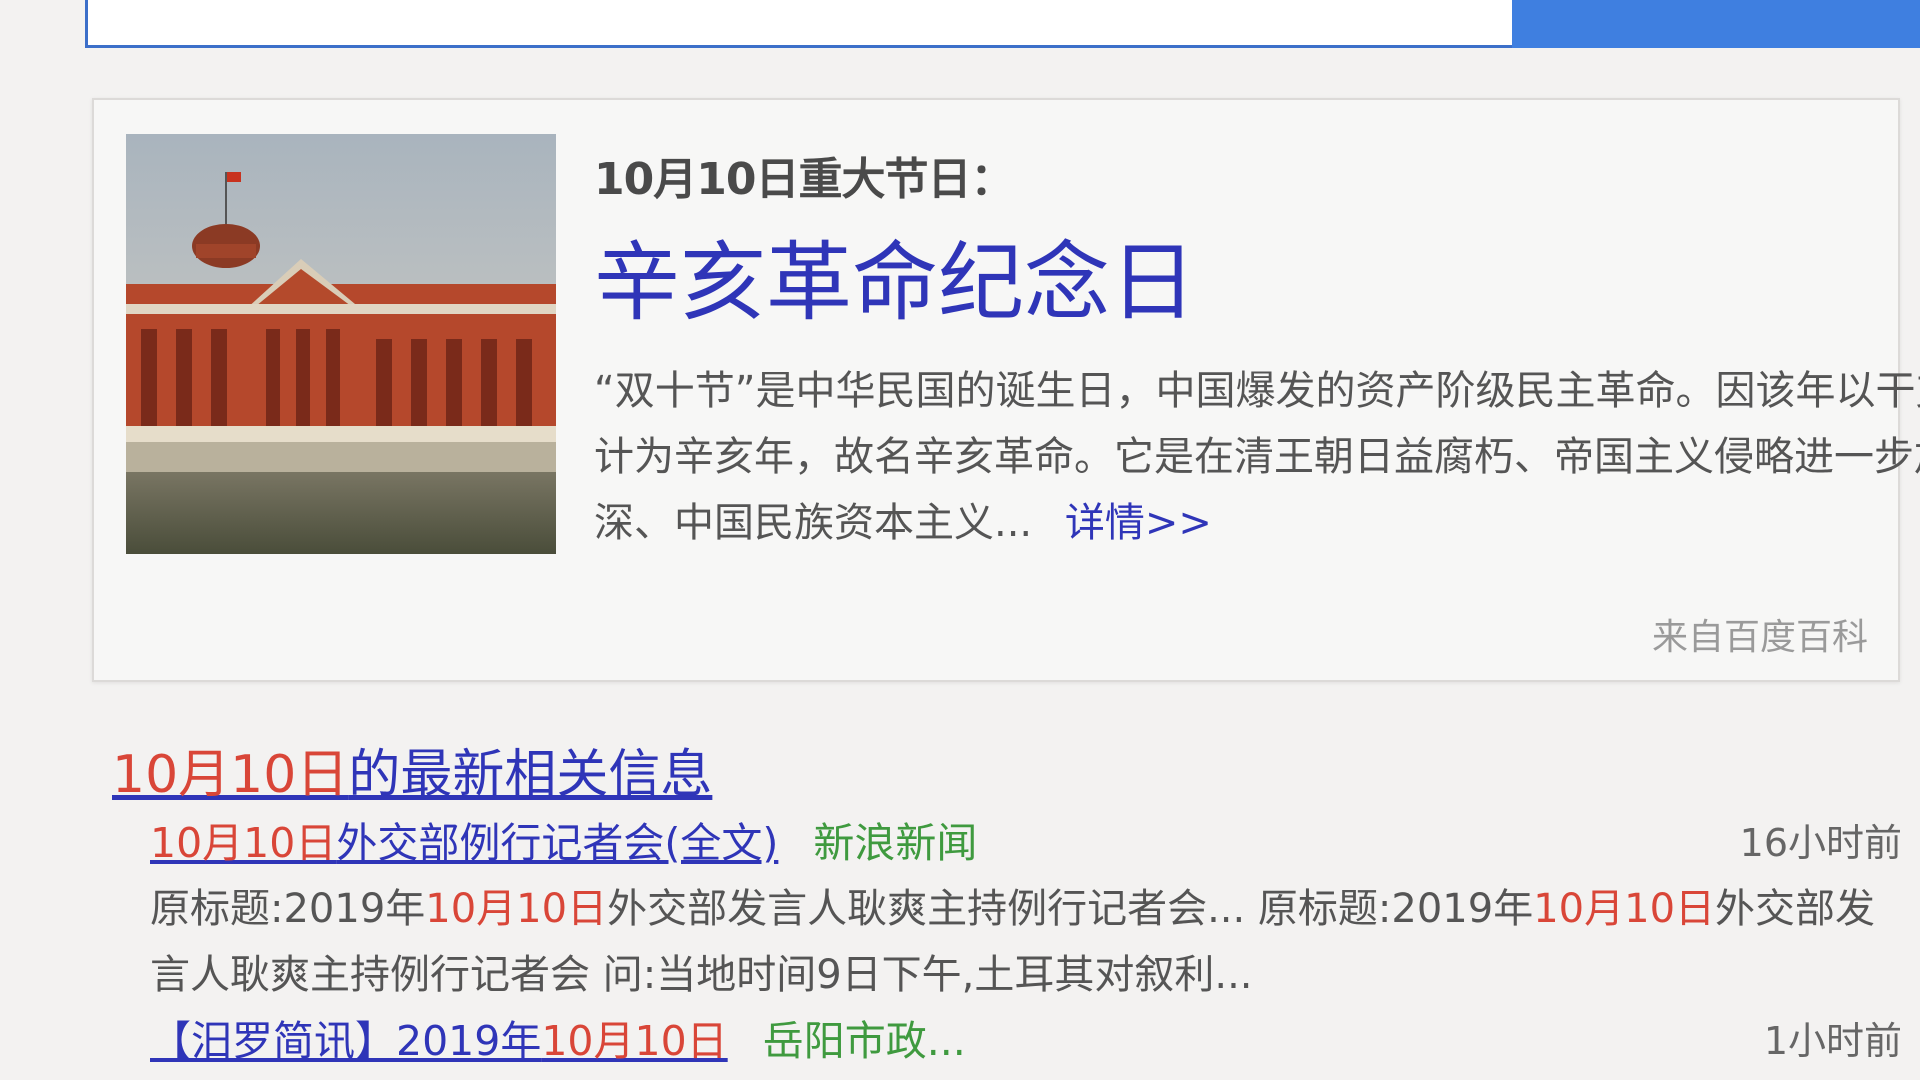 This screenshot has width=1920, height=1080. I want to click on news-item-source: 新浪新闻, so click(895, 843).